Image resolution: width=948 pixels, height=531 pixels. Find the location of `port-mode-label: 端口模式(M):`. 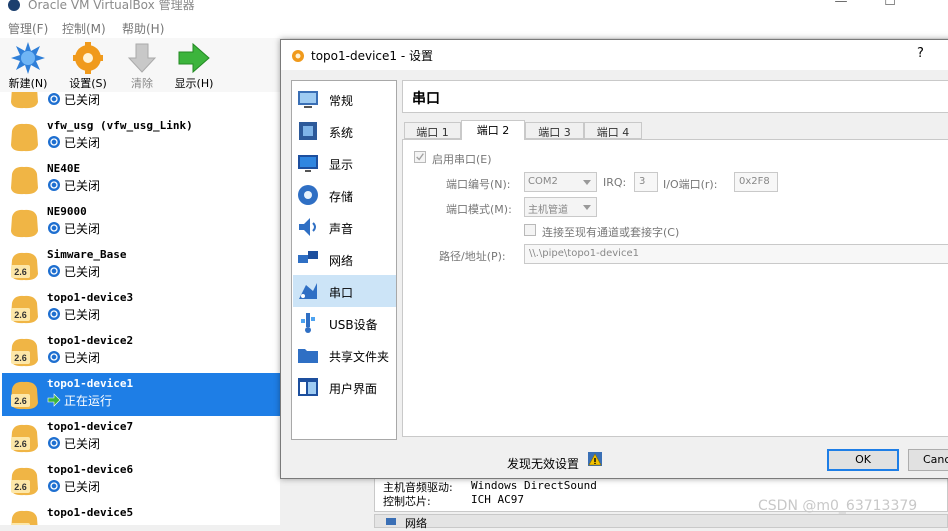

port-mode-label: 端口模式(M): is located at coordinates (479, 209).